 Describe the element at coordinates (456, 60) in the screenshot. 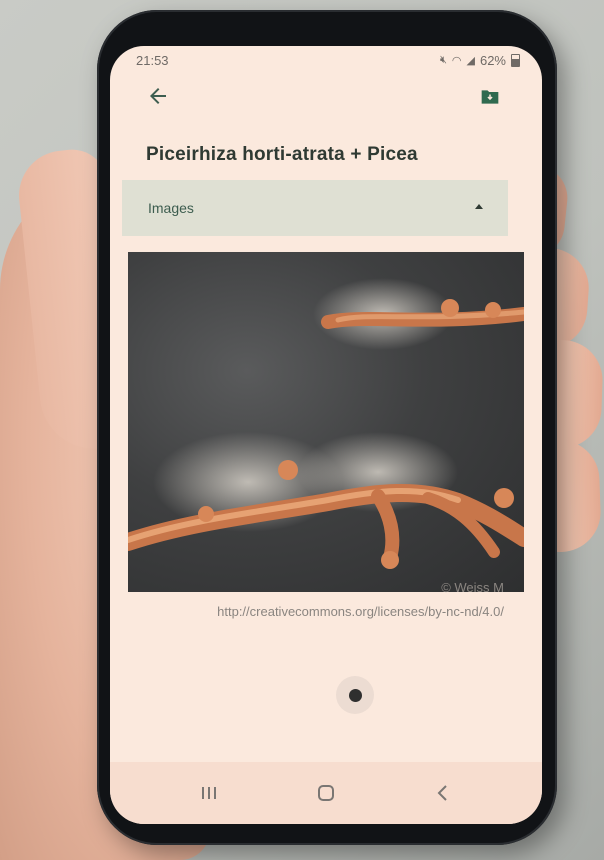

I see `wifi-icon: ◠` at that location.